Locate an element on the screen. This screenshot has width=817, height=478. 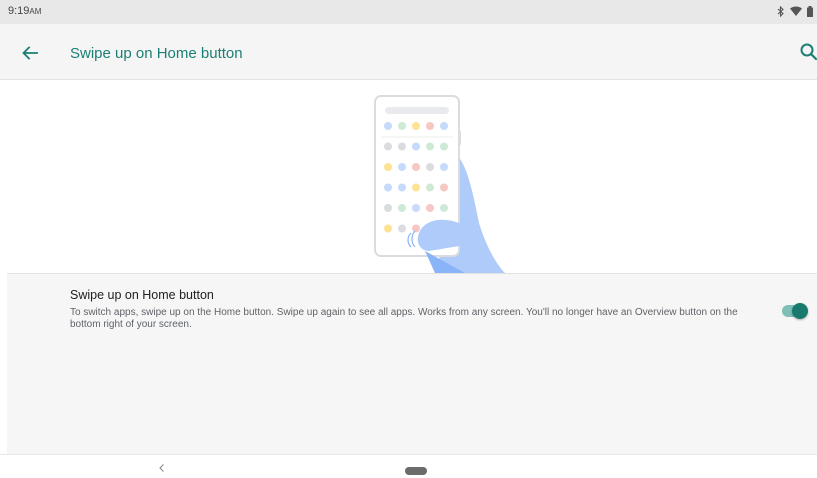
nav-back-button is located at coordinates (162, 467).